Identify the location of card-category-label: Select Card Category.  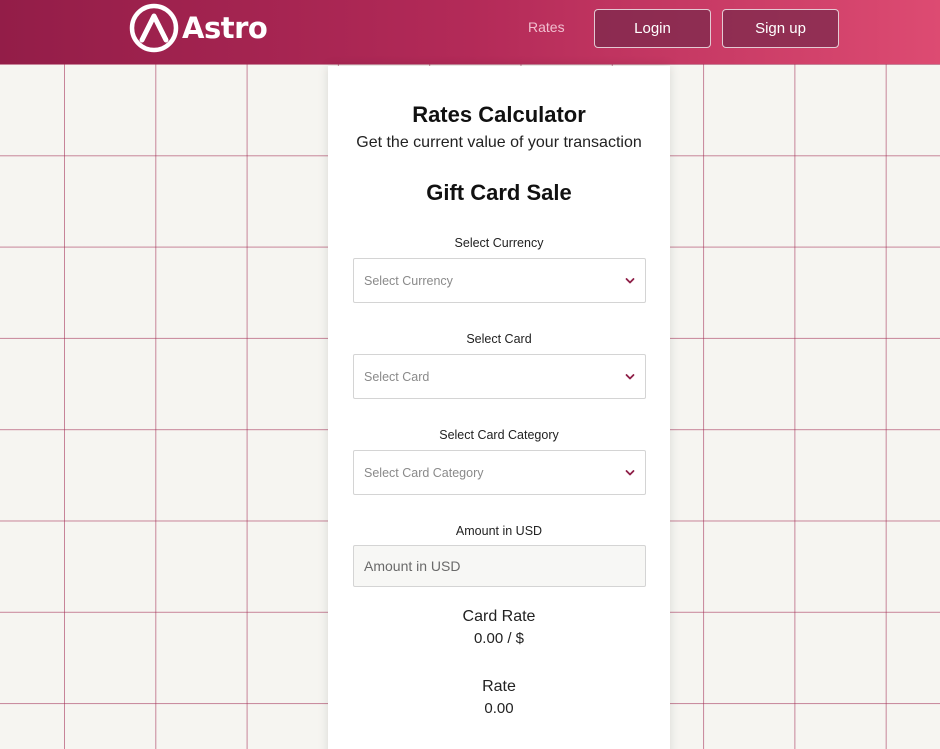
(499, 435).